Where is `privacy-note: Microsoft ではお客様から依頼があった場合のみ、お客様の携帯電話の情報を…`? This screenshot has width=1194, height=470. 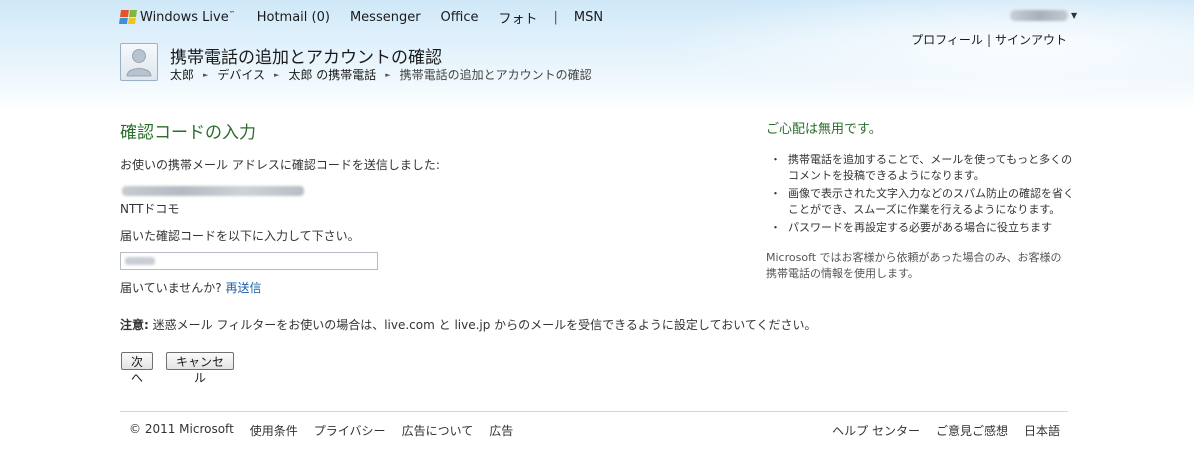
privacy-note: Microsoft ではお客様から依頼があった場合のみ、お客様の携帯電話の情報を… is located at coordinates (914, 265).